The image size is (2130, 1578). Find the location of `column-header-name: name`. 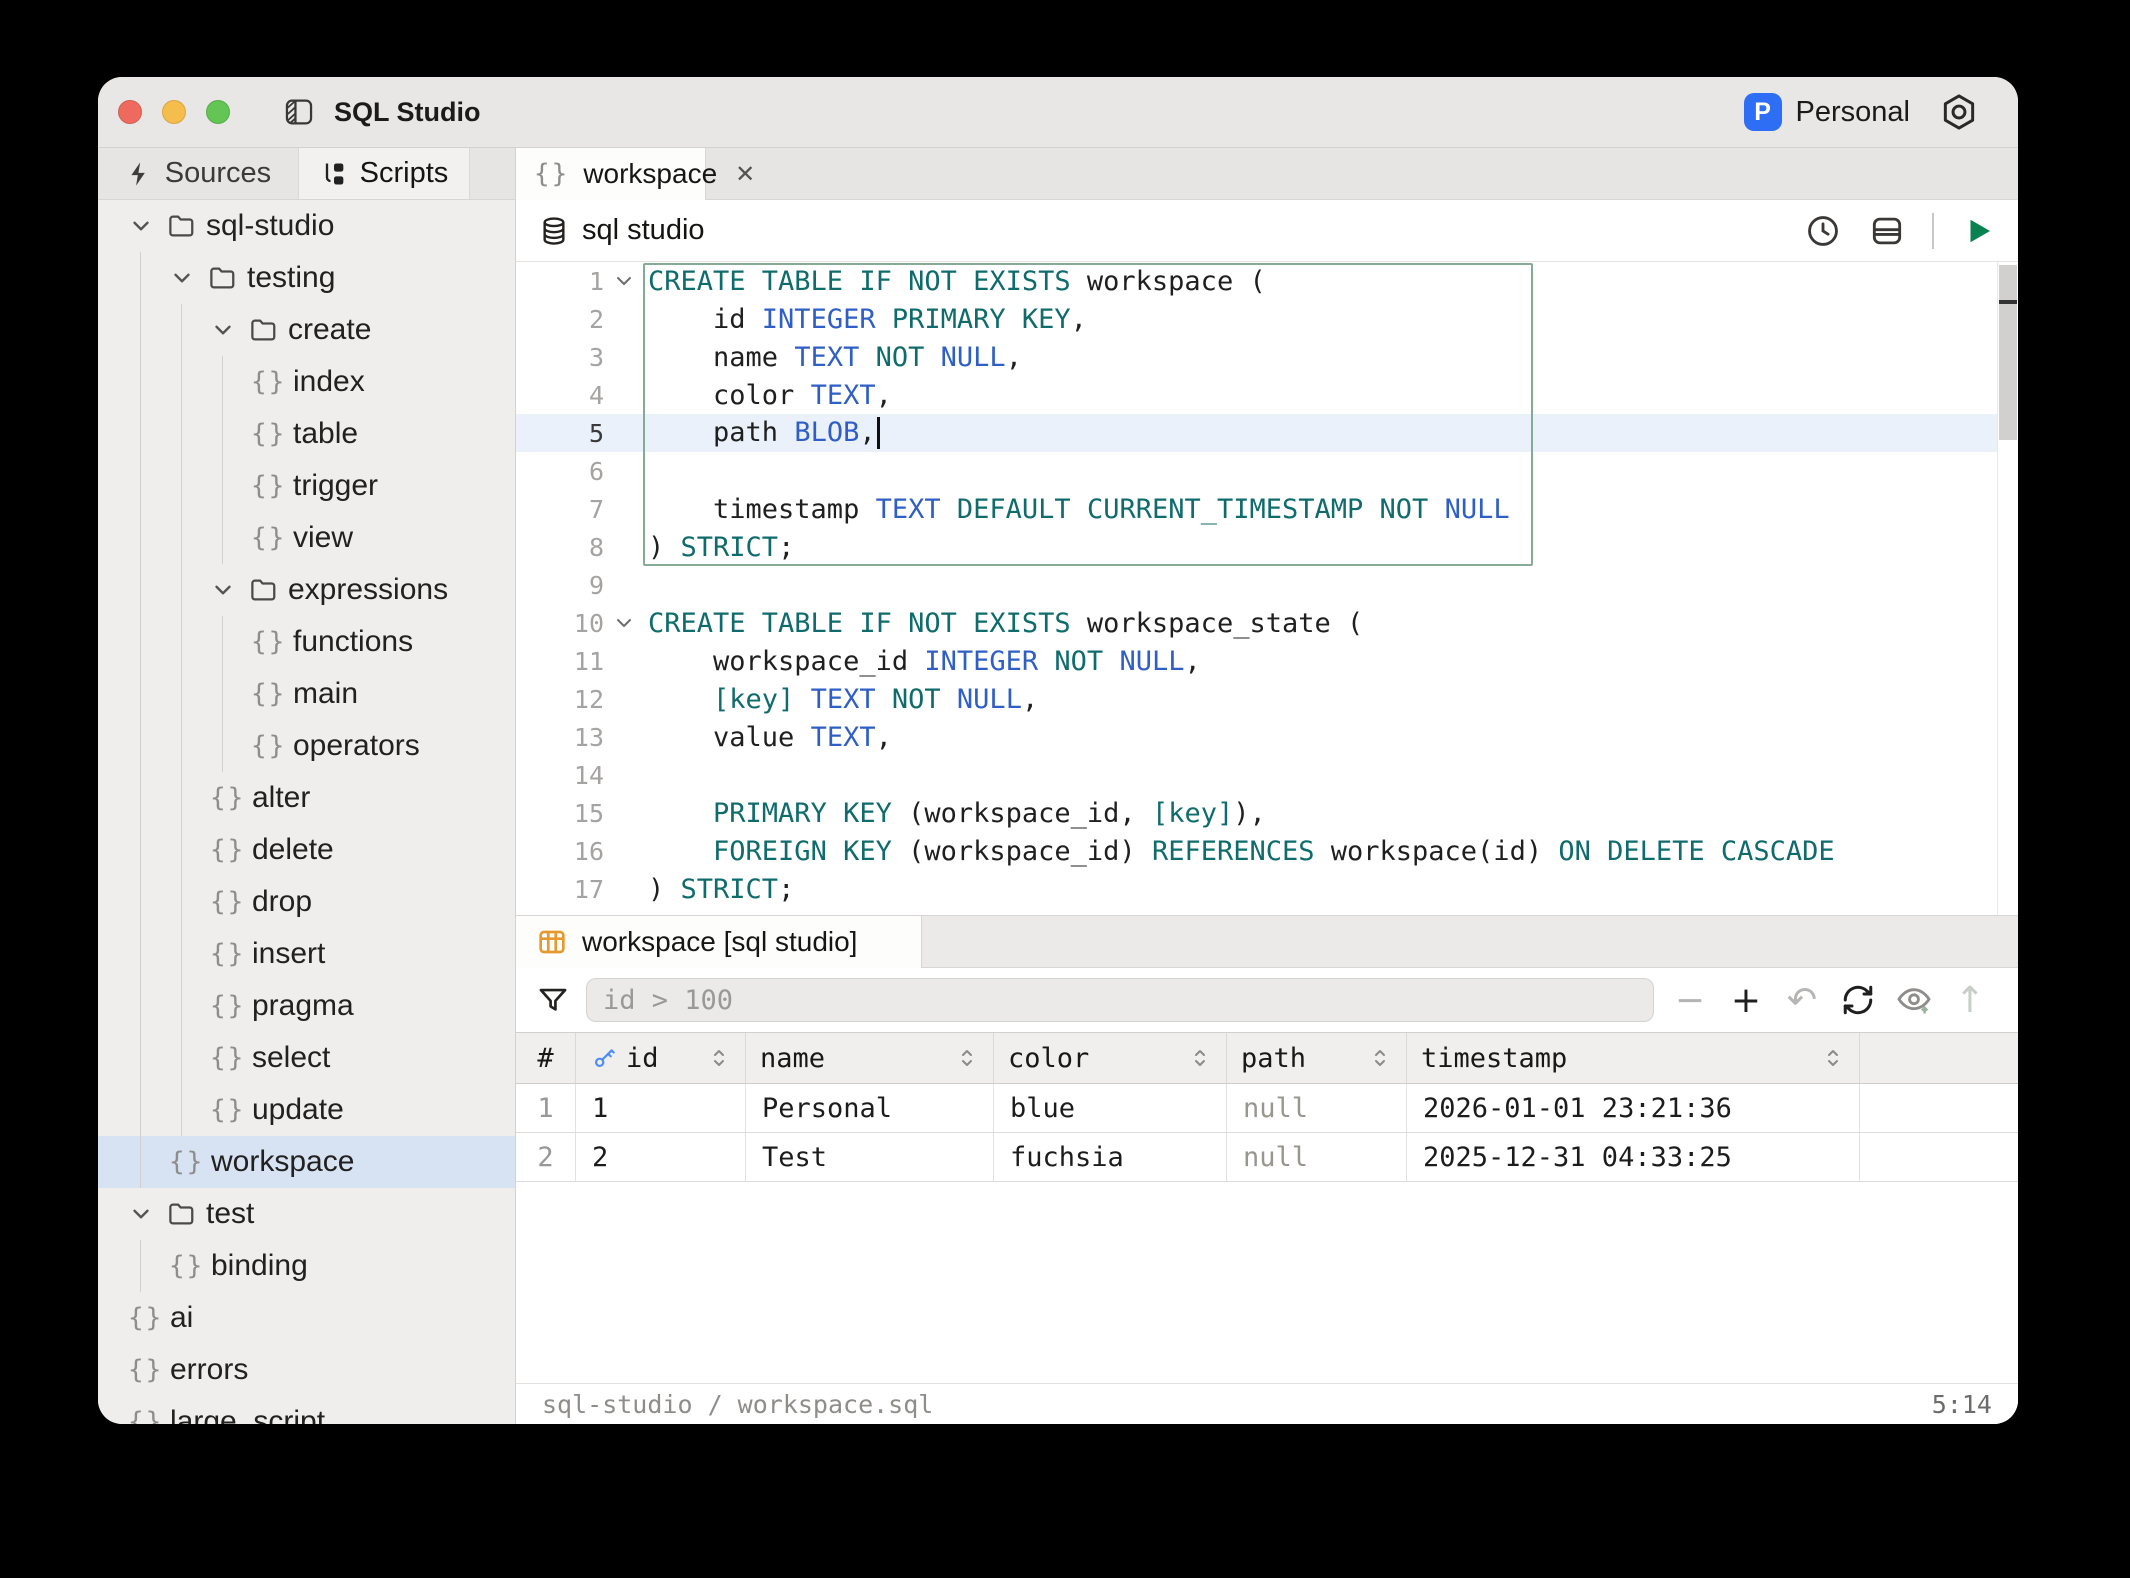

column-header-name: name is located at coordinates (870, 1058).